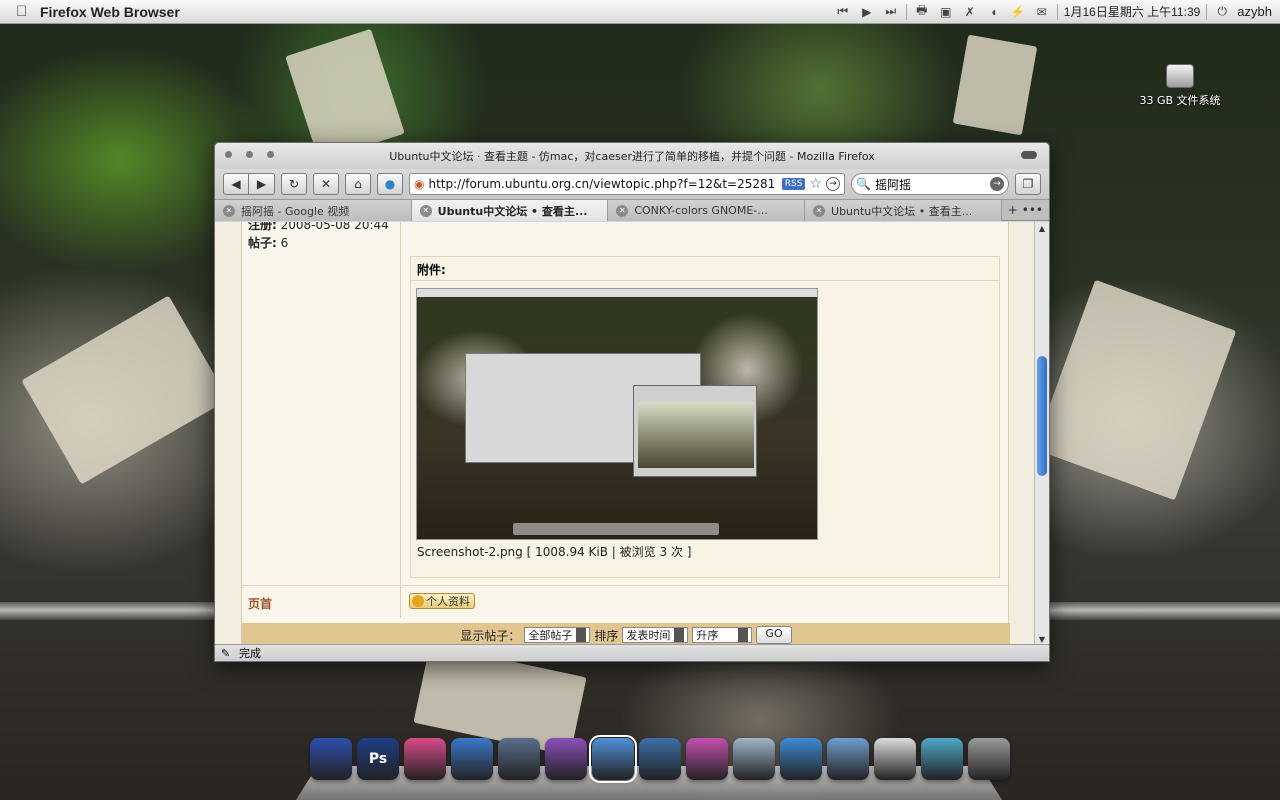  What do you see at coordinates (946, 12) in the screenshot?
I see `network-icon: ▣` at bounding box center [946, 12].